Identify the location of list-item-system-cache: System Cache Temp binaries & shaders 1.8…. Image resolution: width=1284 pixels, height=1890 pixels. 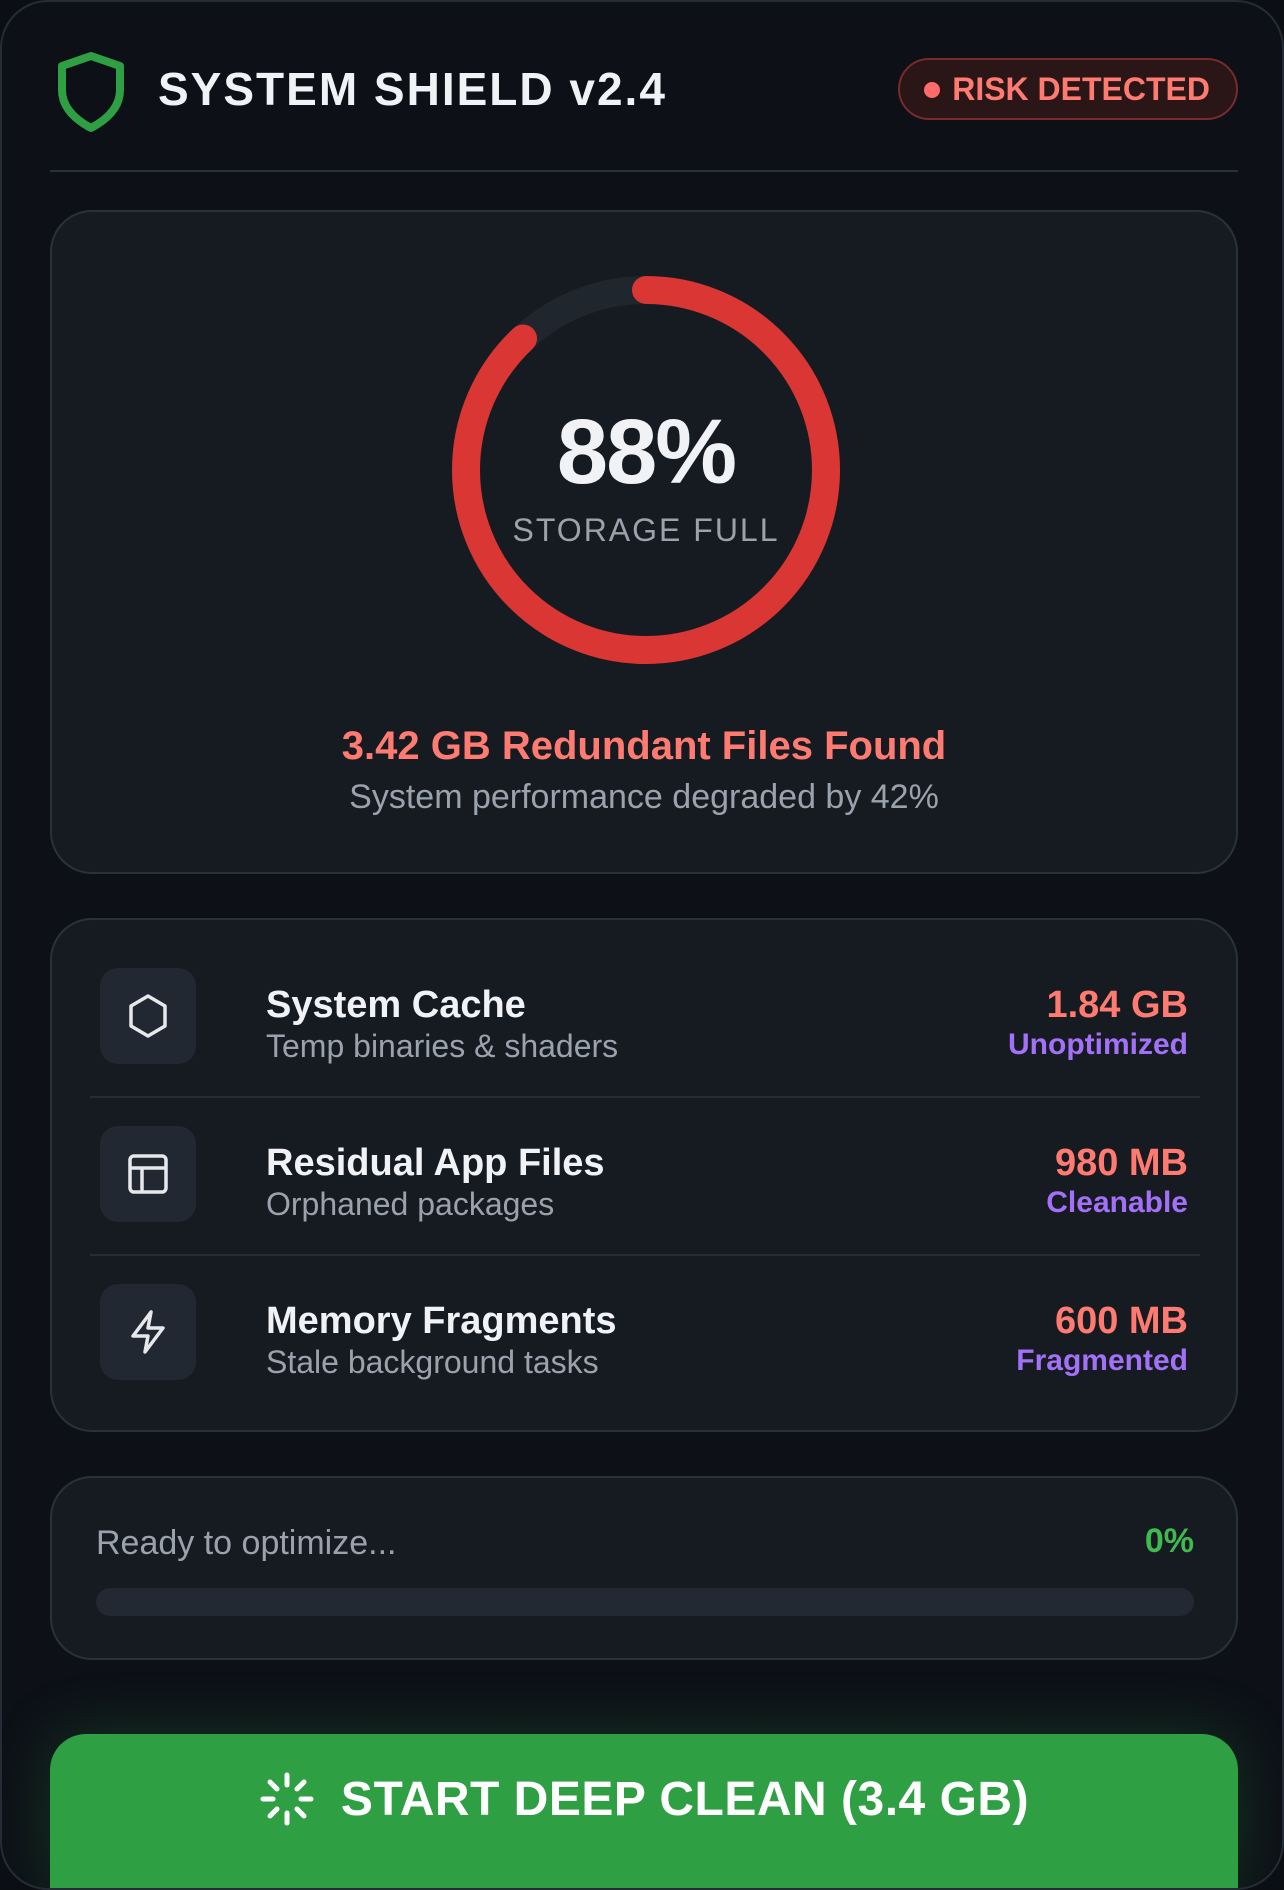
(645, 999).